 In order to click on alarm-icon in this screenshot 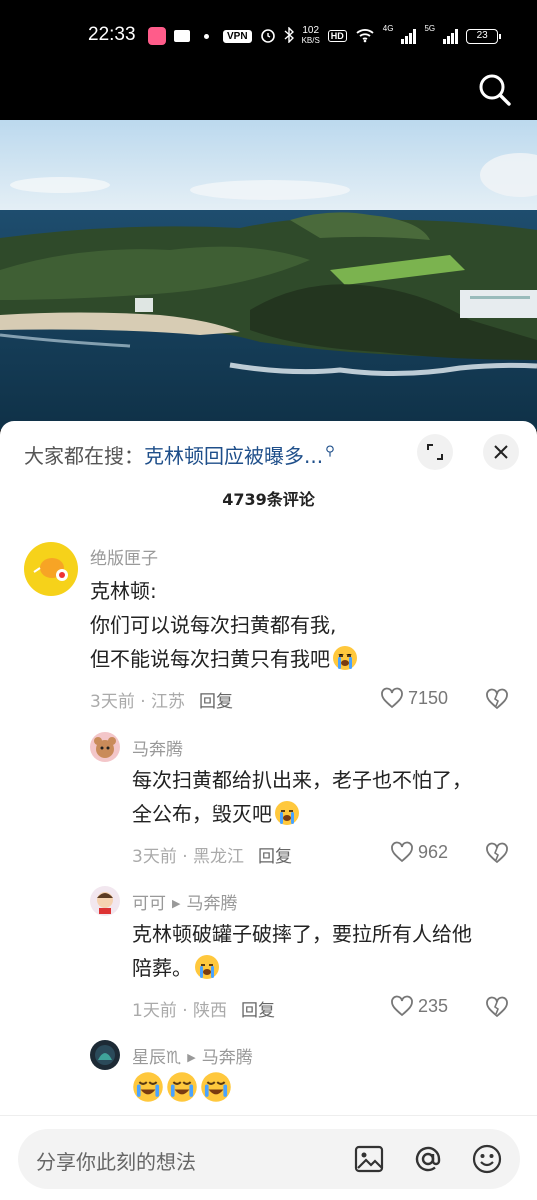, I will do `click(268, 36)`.